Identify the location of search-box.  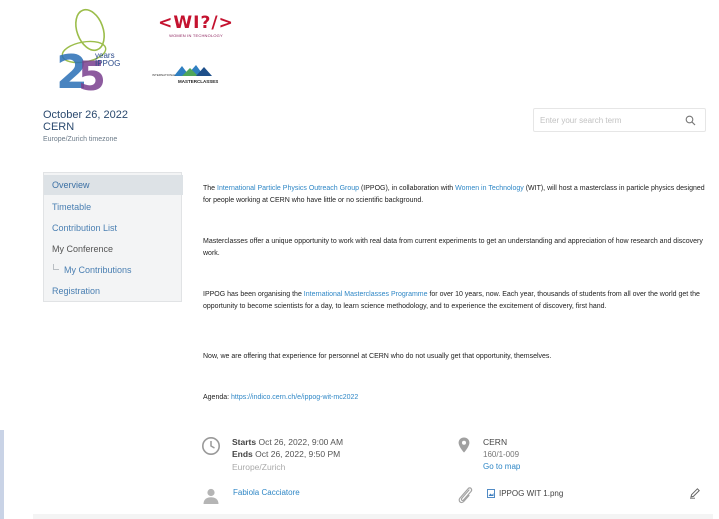
(619, 120).